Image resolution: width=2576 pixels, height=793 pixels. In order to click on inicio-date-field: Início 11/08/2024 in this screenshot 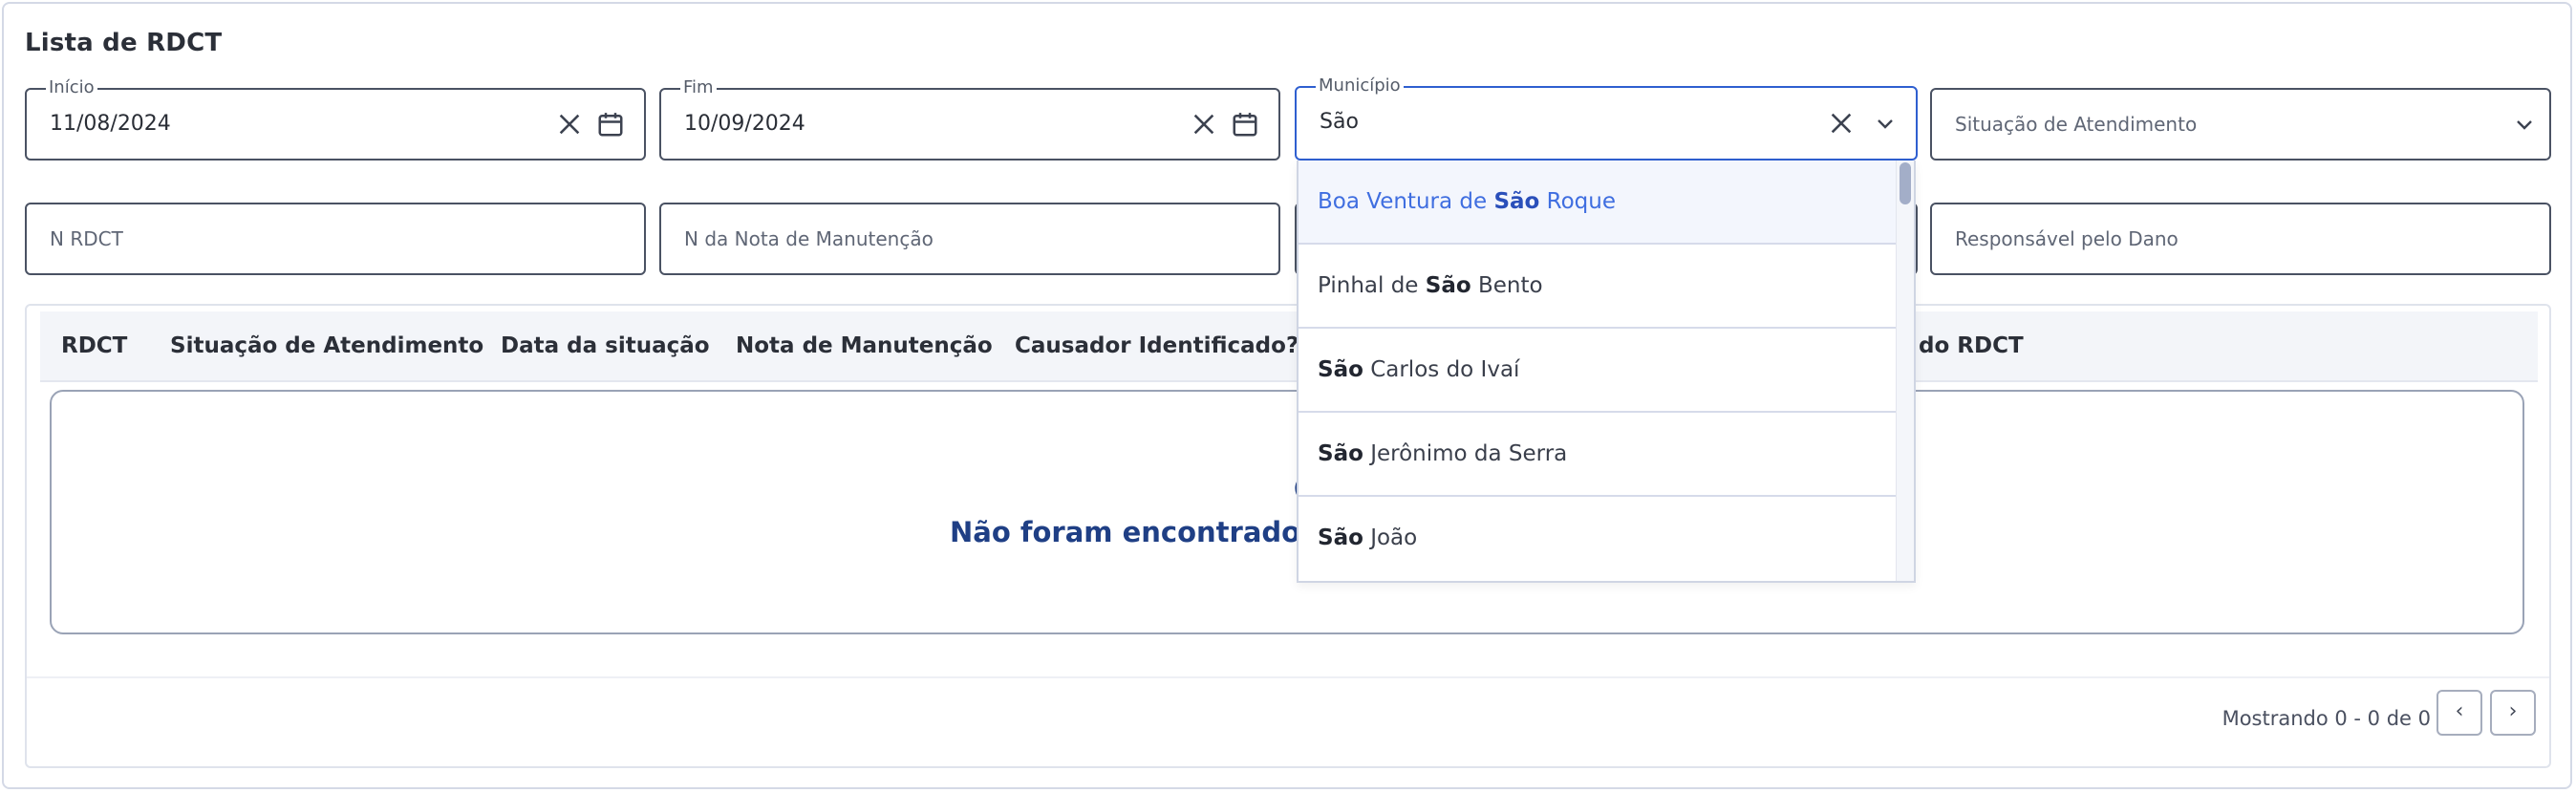, I will do `click(335, 119)`.